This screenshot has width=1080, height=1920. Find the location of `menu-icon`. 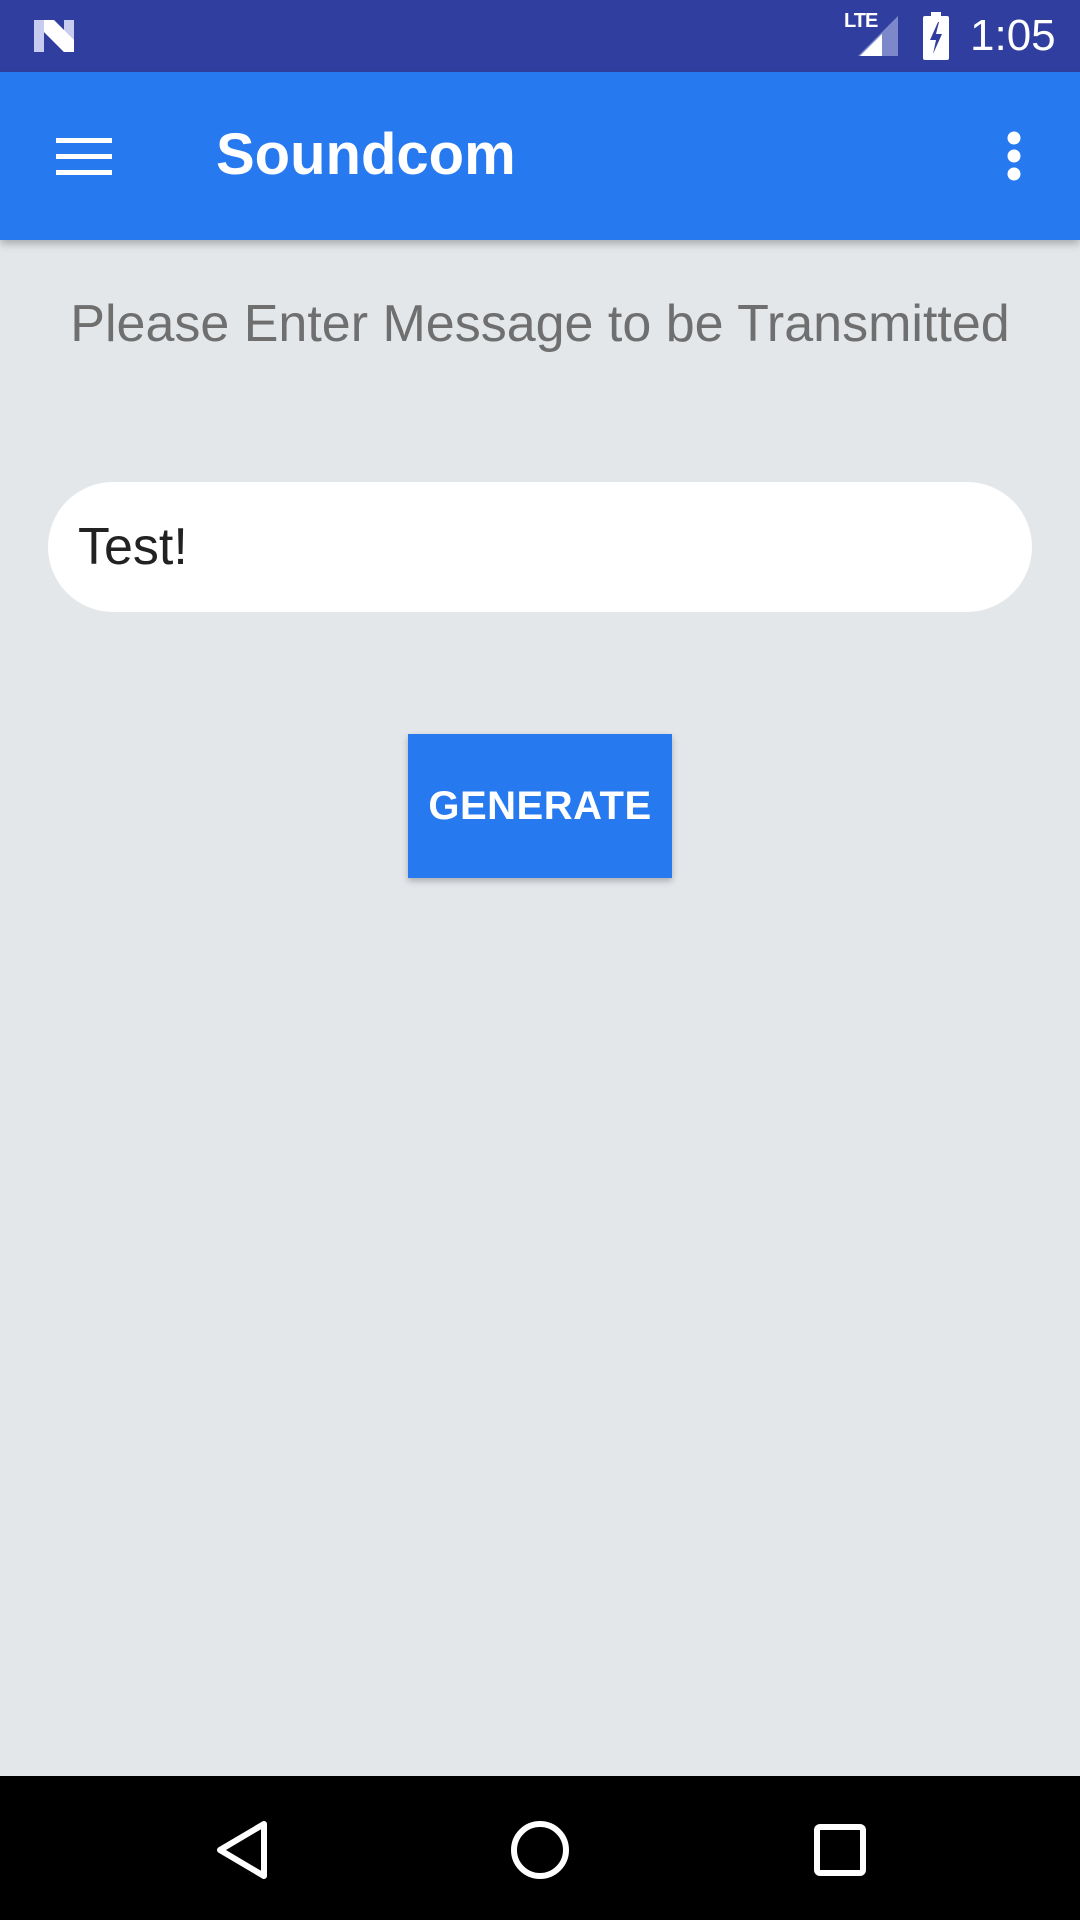

menu-icon is located at coordinates (84, 156).